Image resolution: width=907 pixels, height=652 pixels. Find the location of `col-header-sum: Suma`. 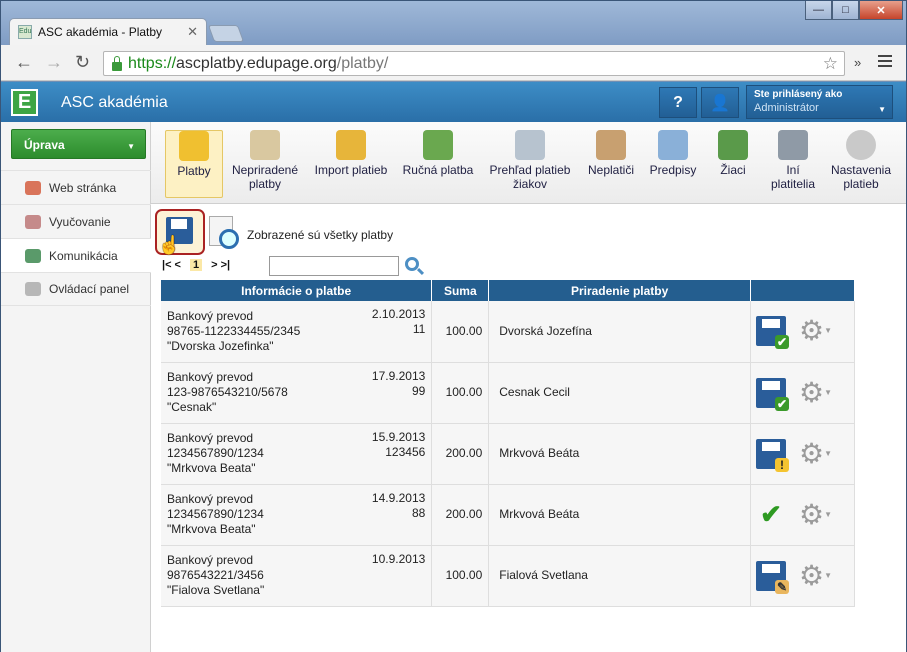

col-header-sum: Suma is located at coordinates (460, 290).